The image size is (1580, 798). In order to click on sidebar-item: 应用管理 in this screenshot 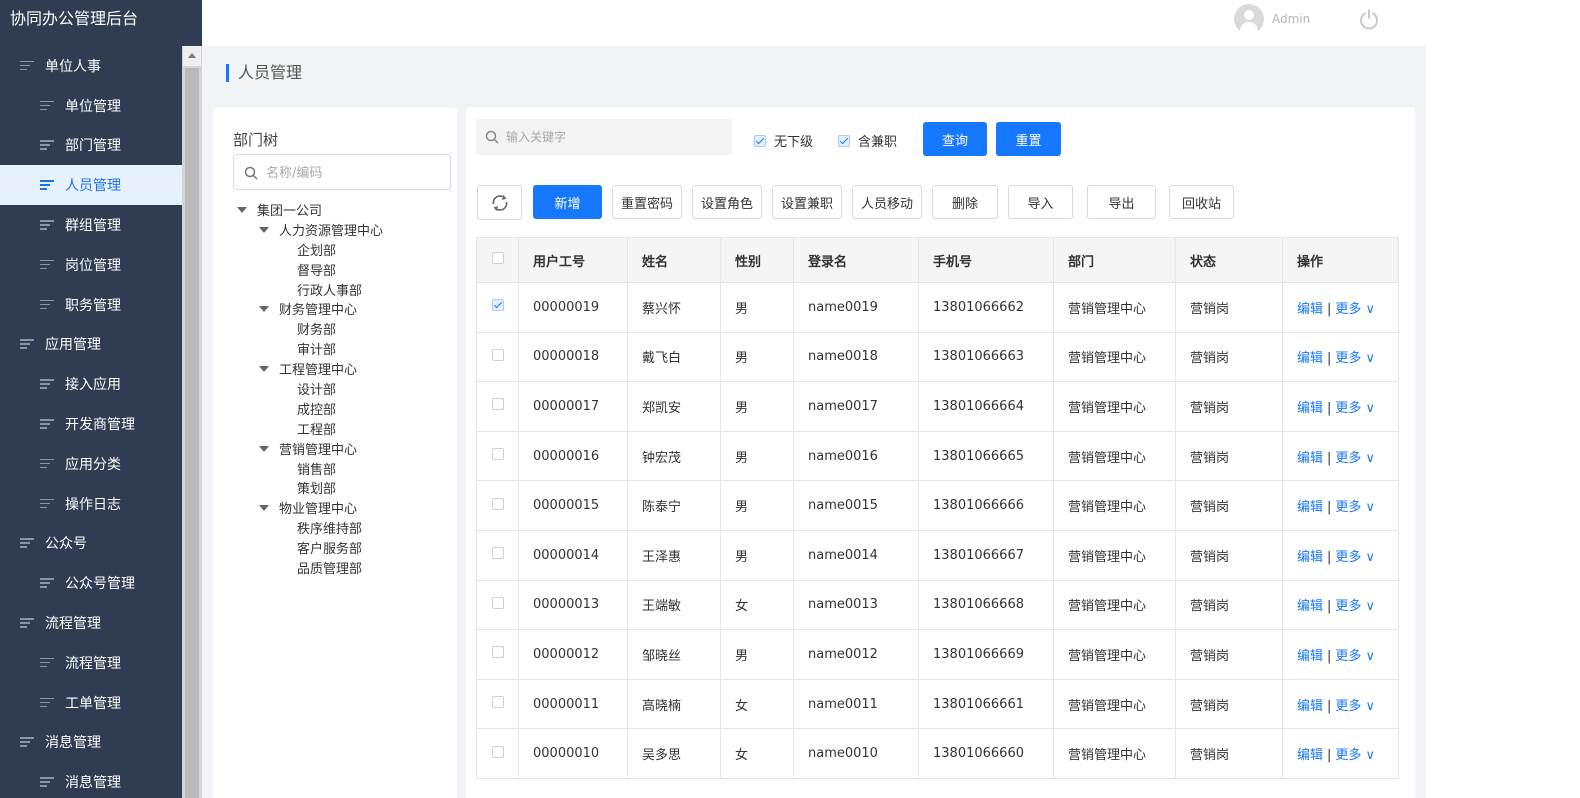, I will do `click(91, 345)`.